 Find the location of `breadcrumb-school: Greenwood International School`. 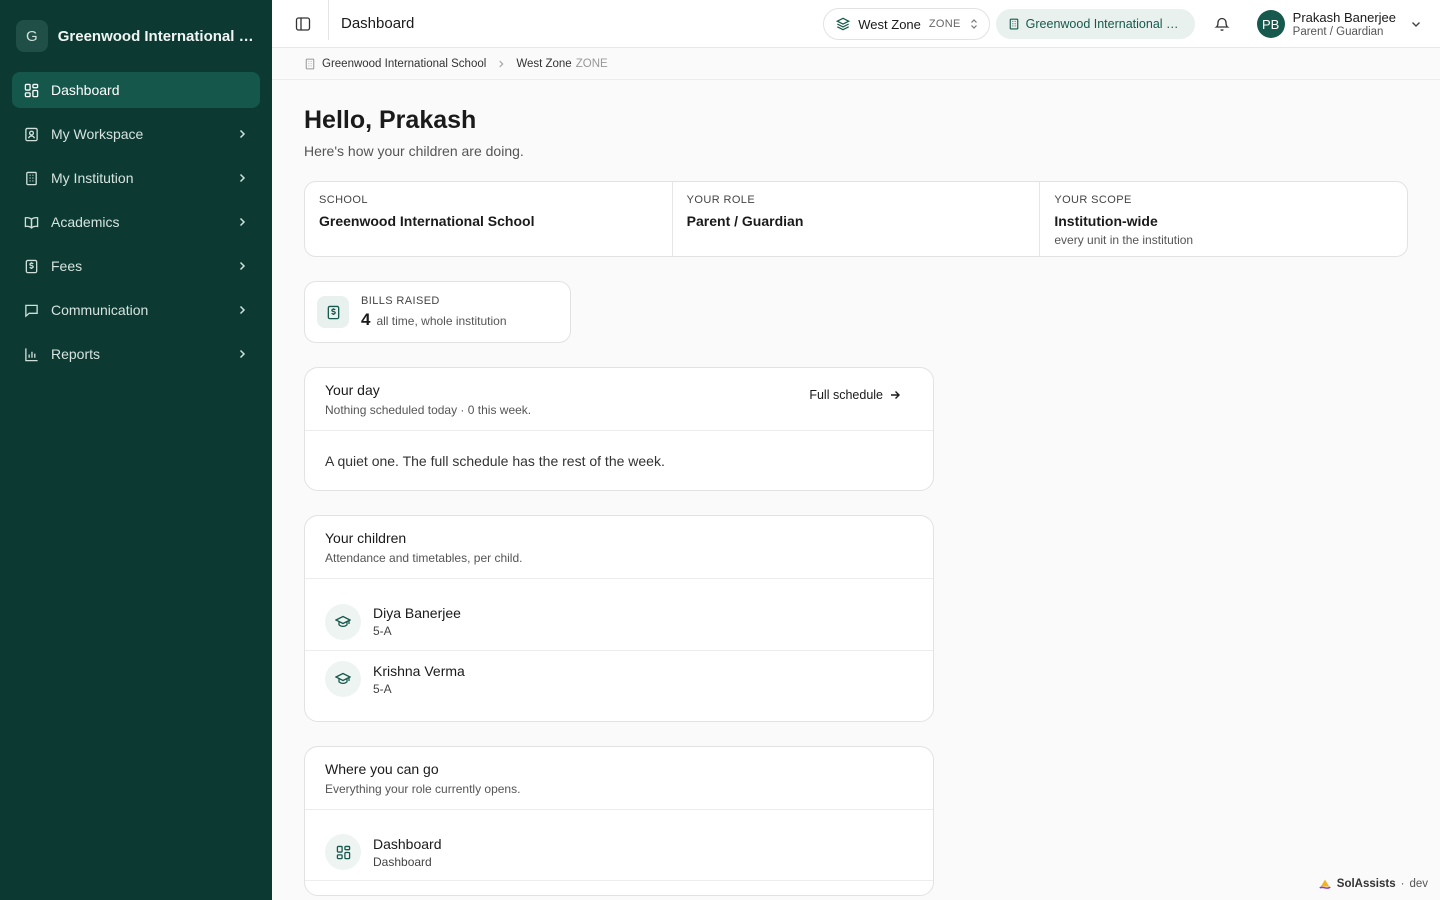

breadcrumb-school: Greenwood International School is located at coordinates (404, 64).